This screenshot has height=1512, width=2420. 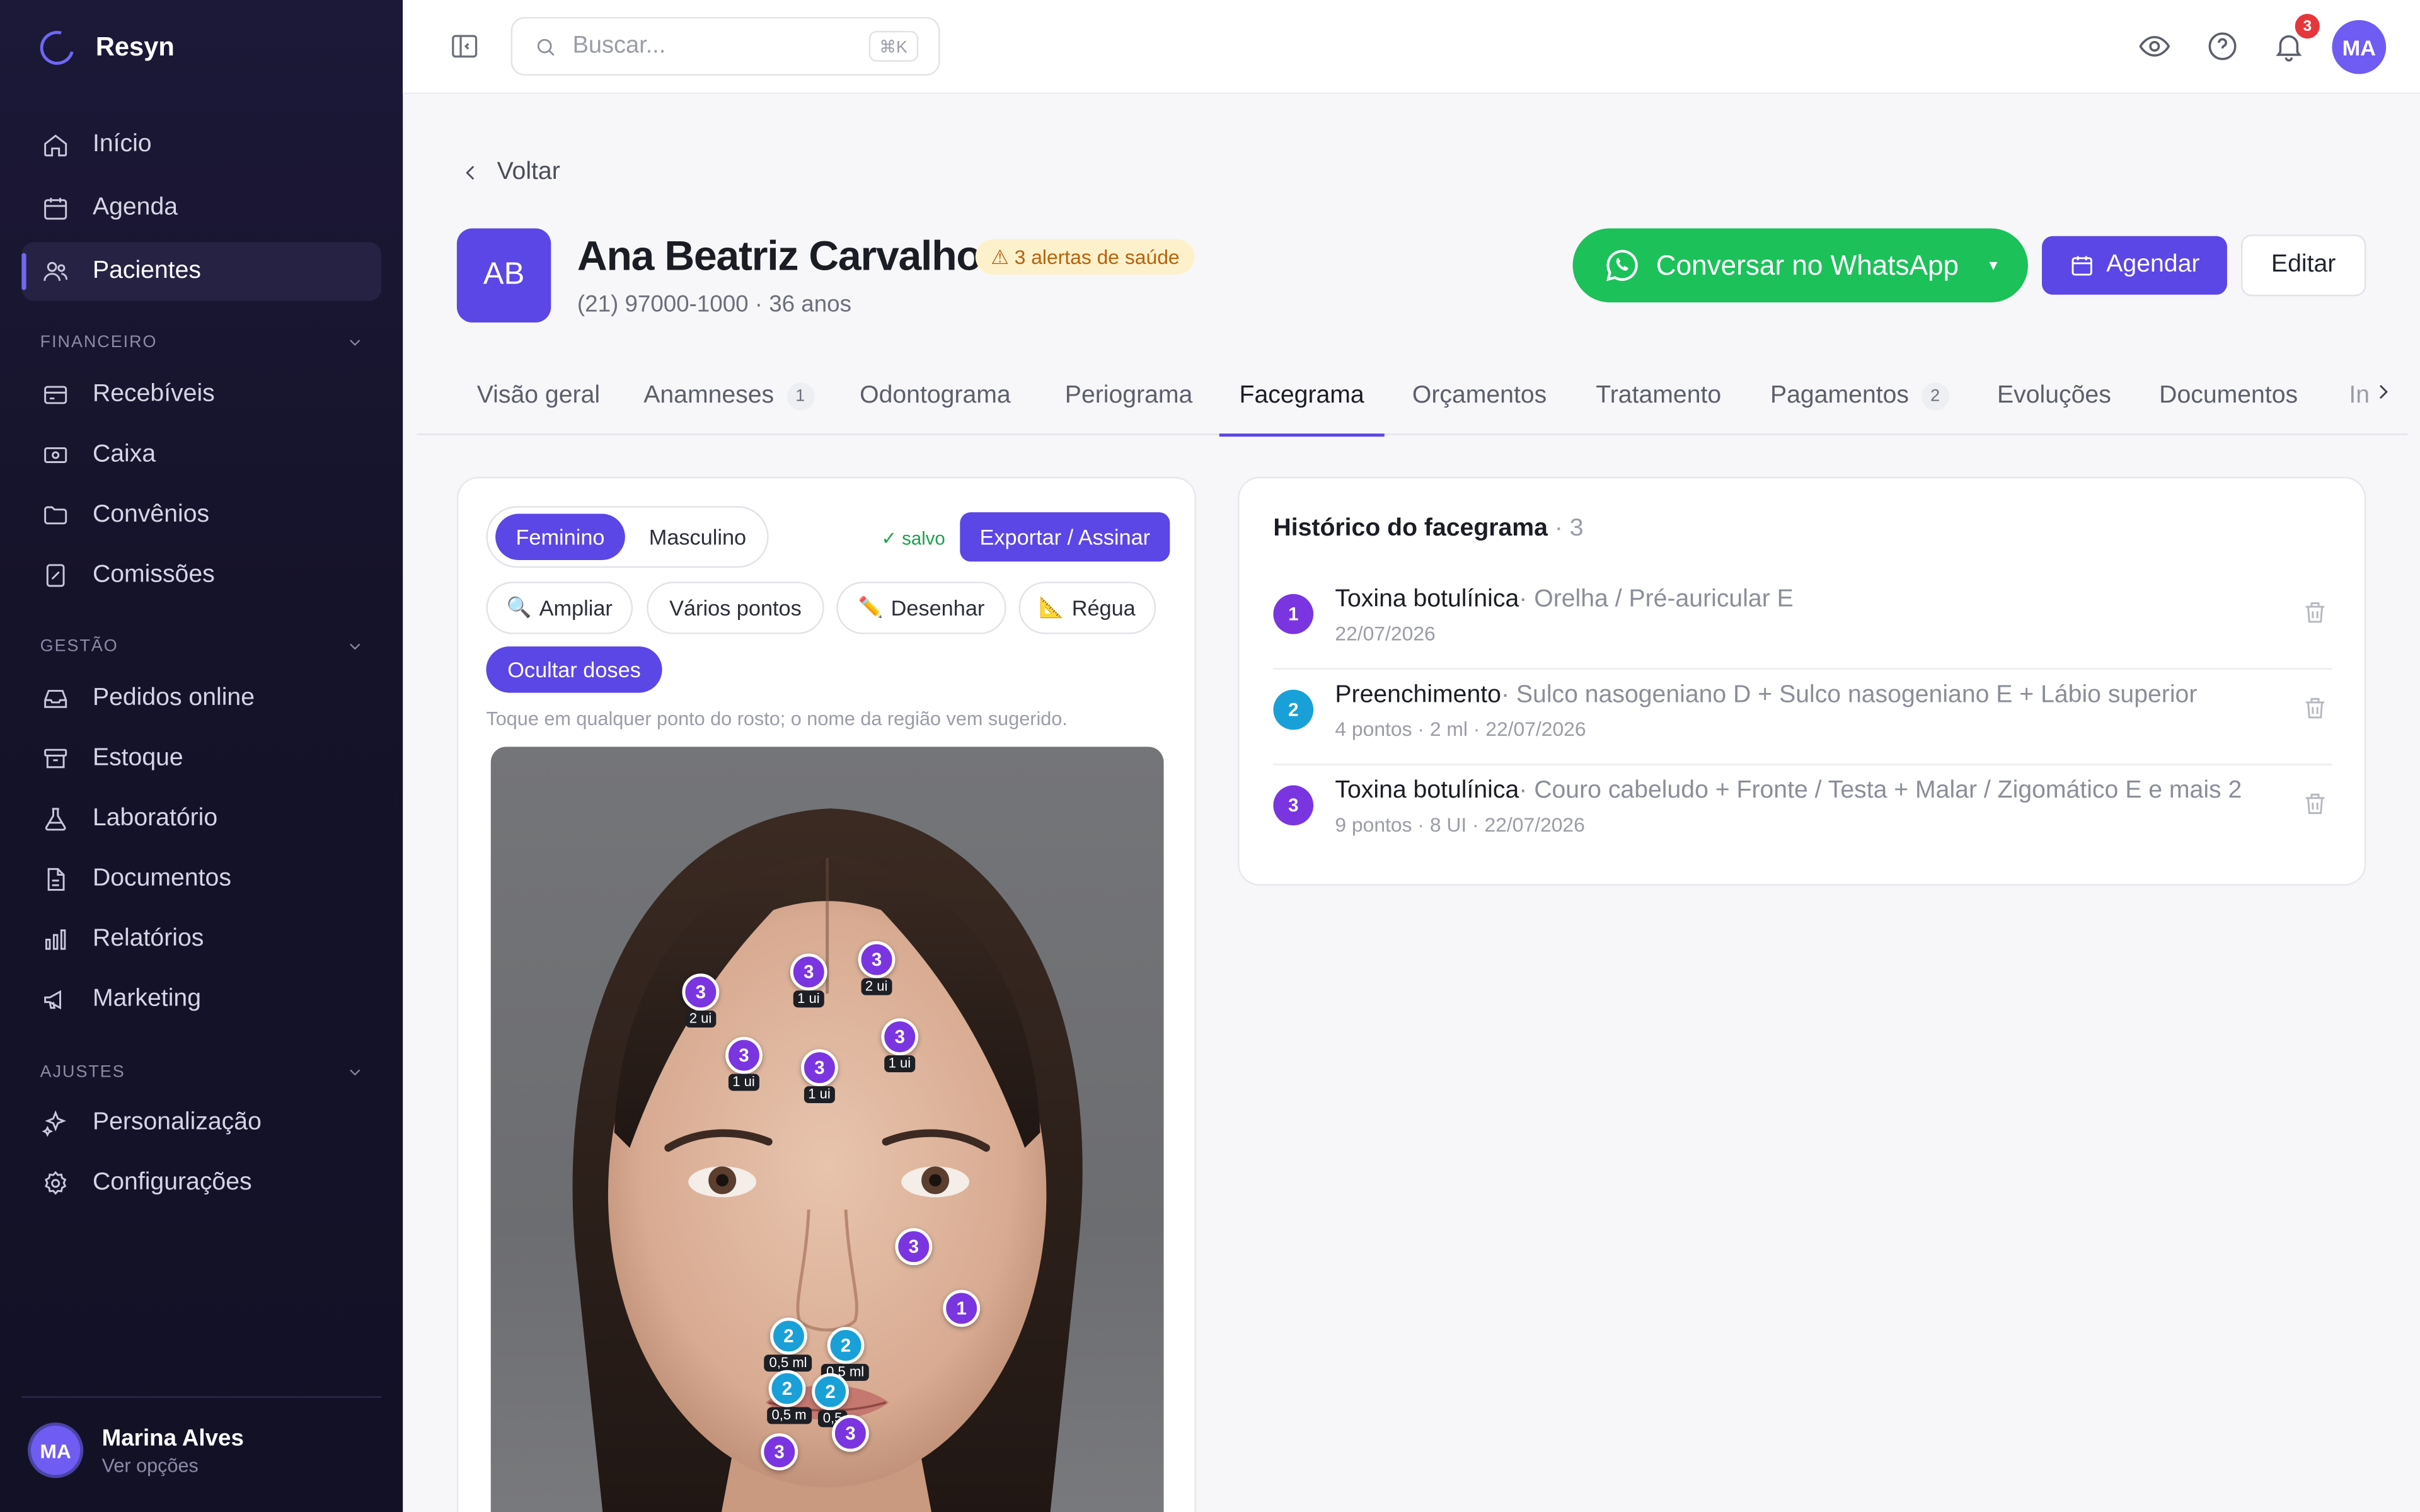 What do you see at coordinates (789, 1415) in the screenshot?
I see `dose-label: 0,5 m` at bounding box center [789, 1415].